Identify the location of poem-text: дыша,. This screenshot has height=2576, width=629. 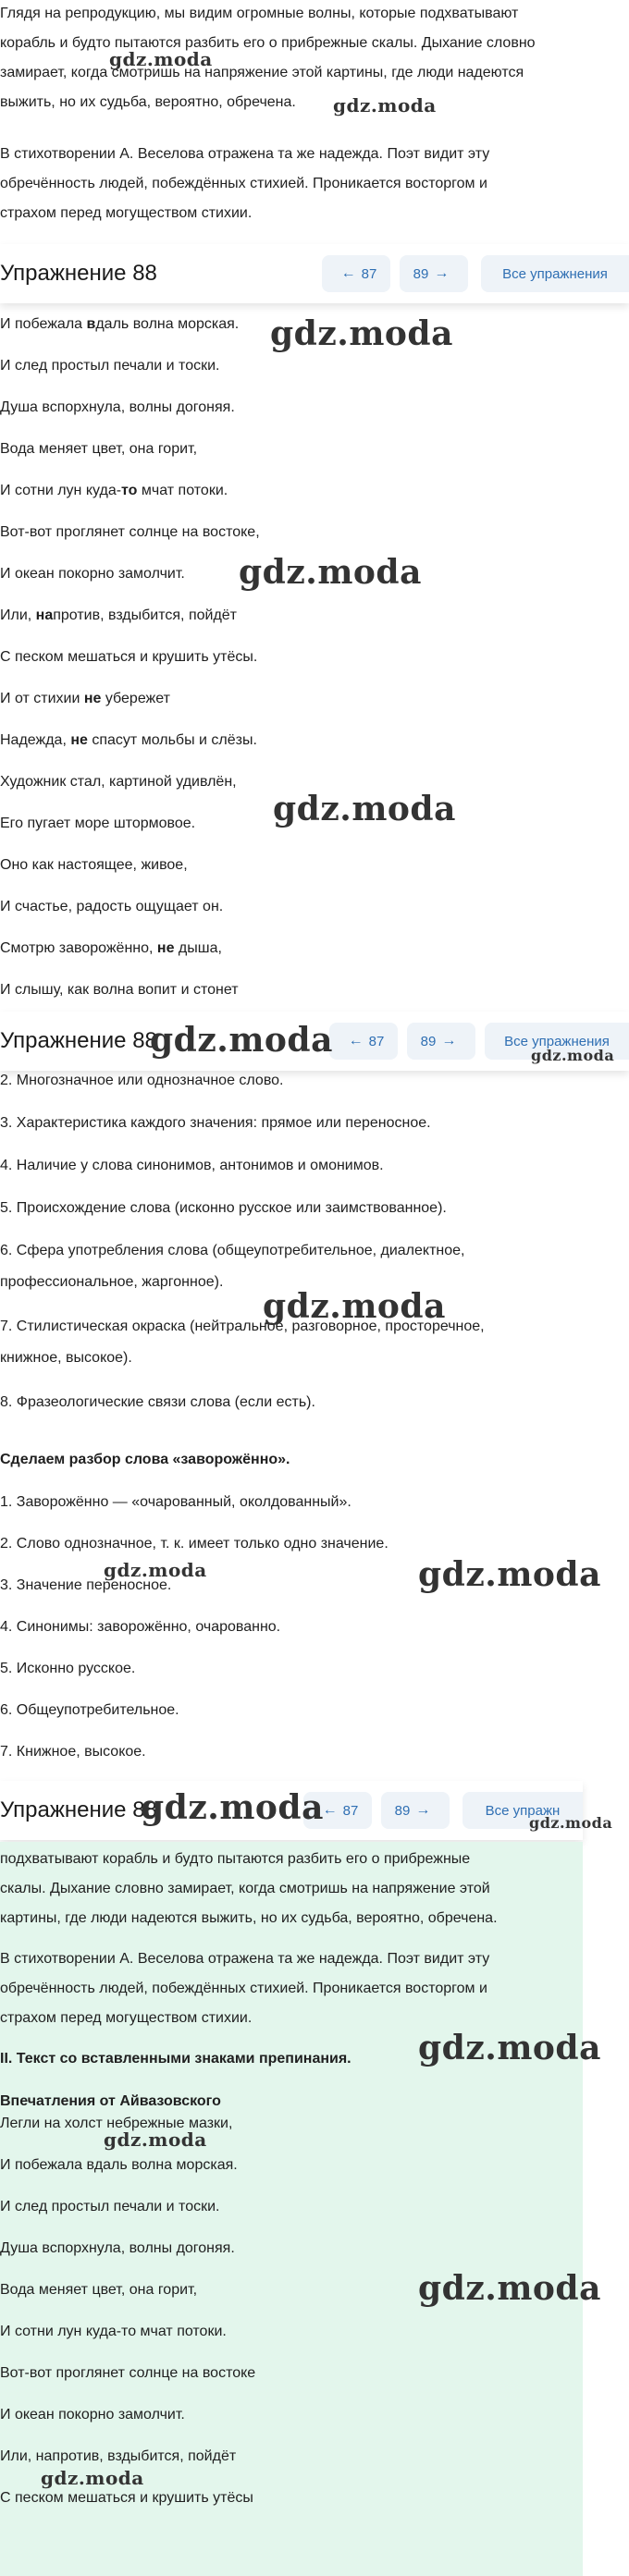
(198, 948).